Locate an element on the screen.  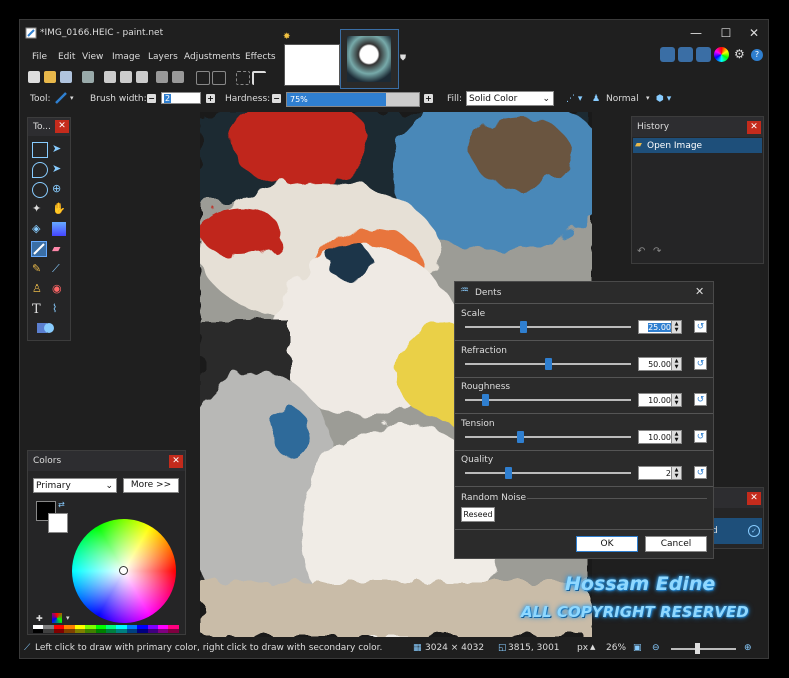
history-item: ▰ Open Image is located at coordinates (697, 145).